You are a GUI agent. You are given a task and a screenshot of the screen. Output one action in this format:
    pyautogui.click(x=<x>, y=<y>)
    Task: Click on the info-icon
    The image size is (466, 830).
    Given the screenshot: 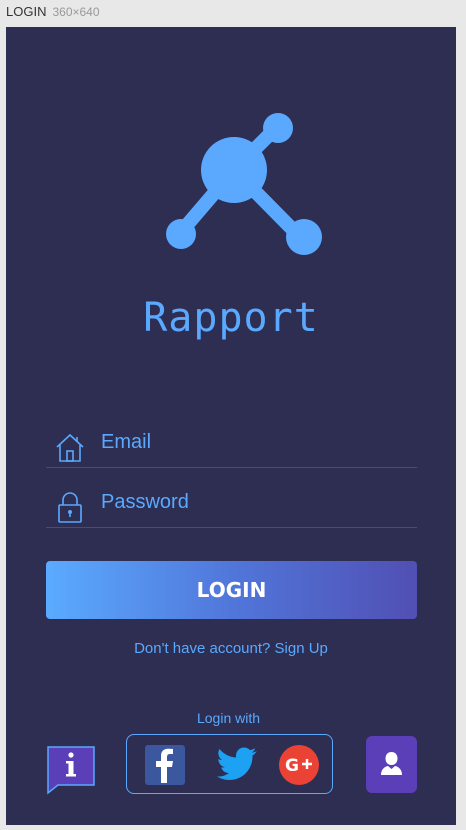 What is the action you would take?
    pyautogui.click(x=71, y=769)
    